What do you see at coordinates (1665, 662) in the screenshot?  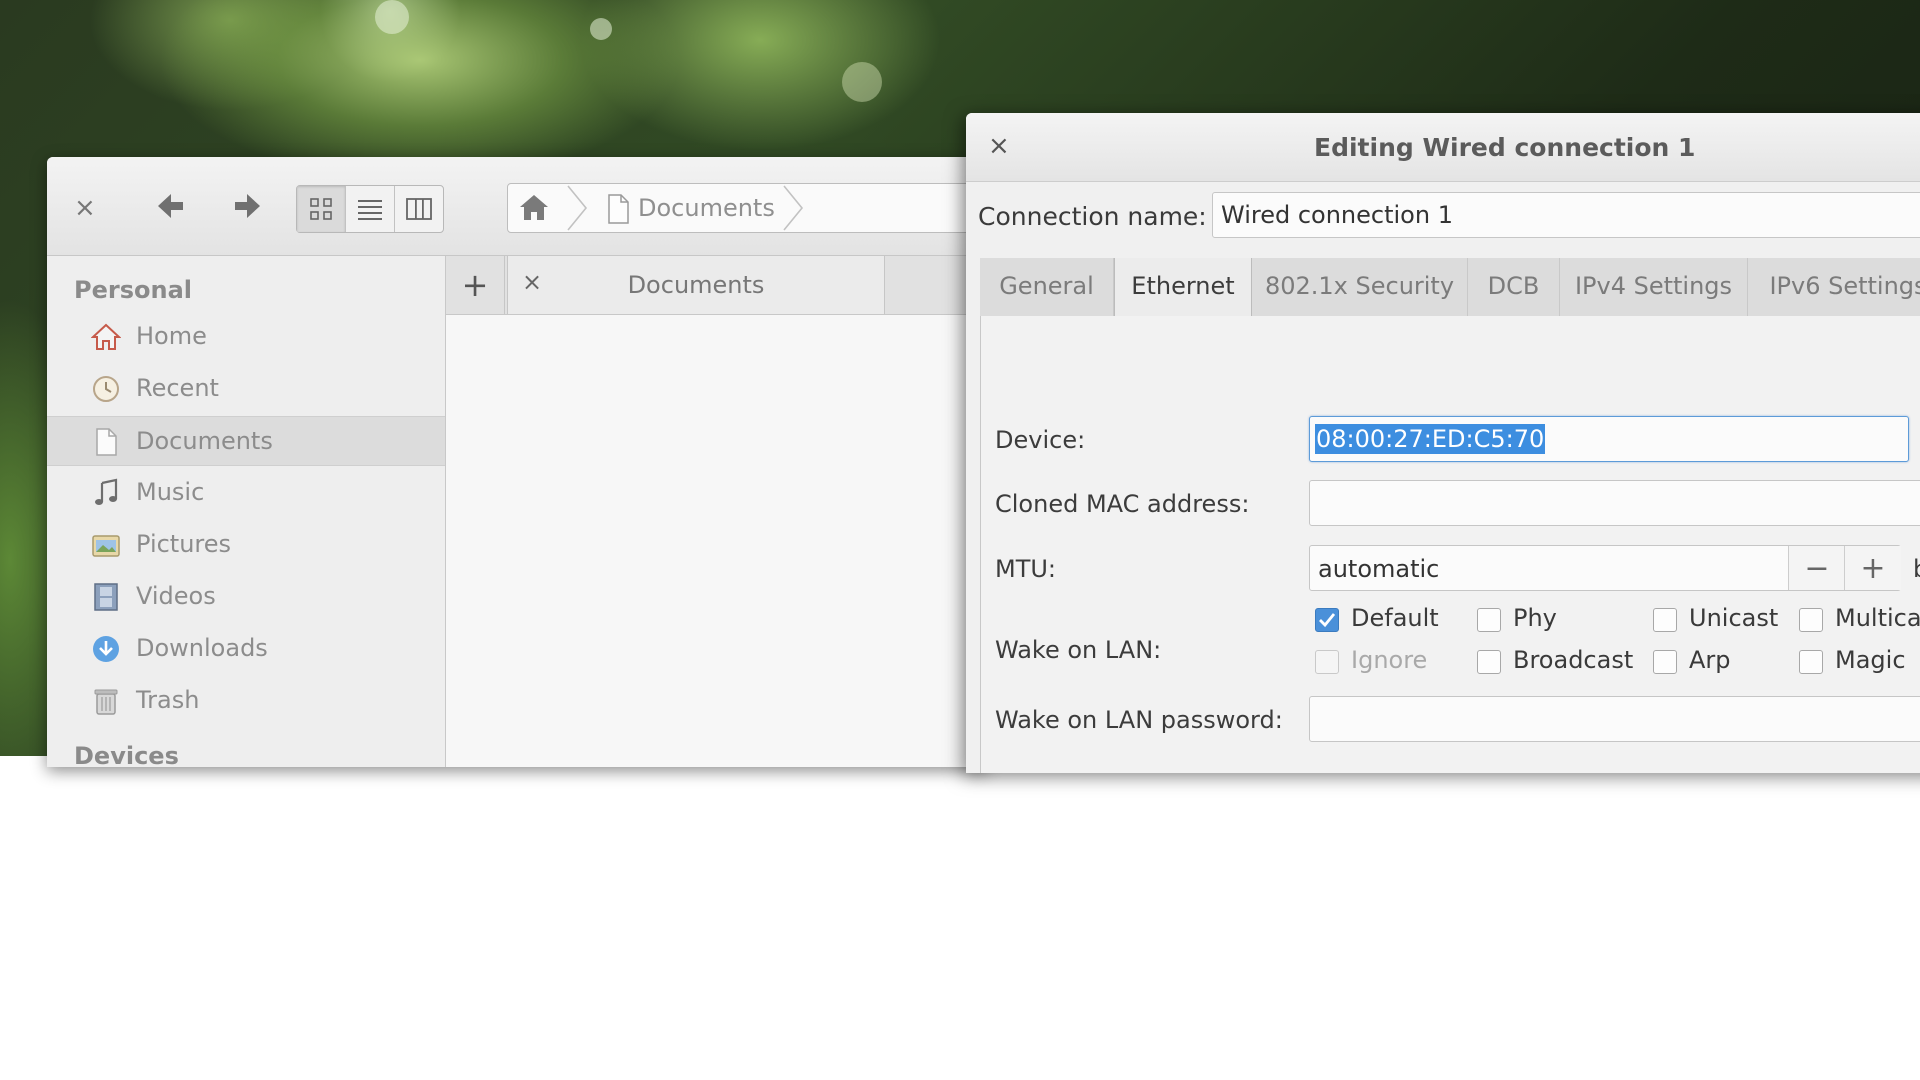 I see `wol-arp-checkbox` at bounding box center [1665, 662].